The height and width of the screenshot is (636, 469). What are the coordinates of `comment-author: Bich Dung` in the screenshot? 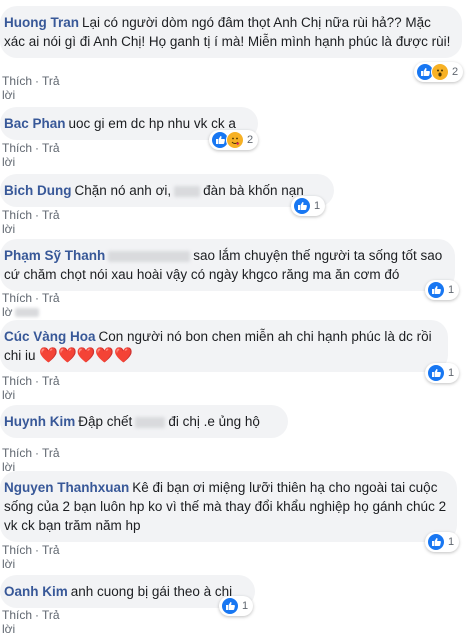 It's located at (38, 190).